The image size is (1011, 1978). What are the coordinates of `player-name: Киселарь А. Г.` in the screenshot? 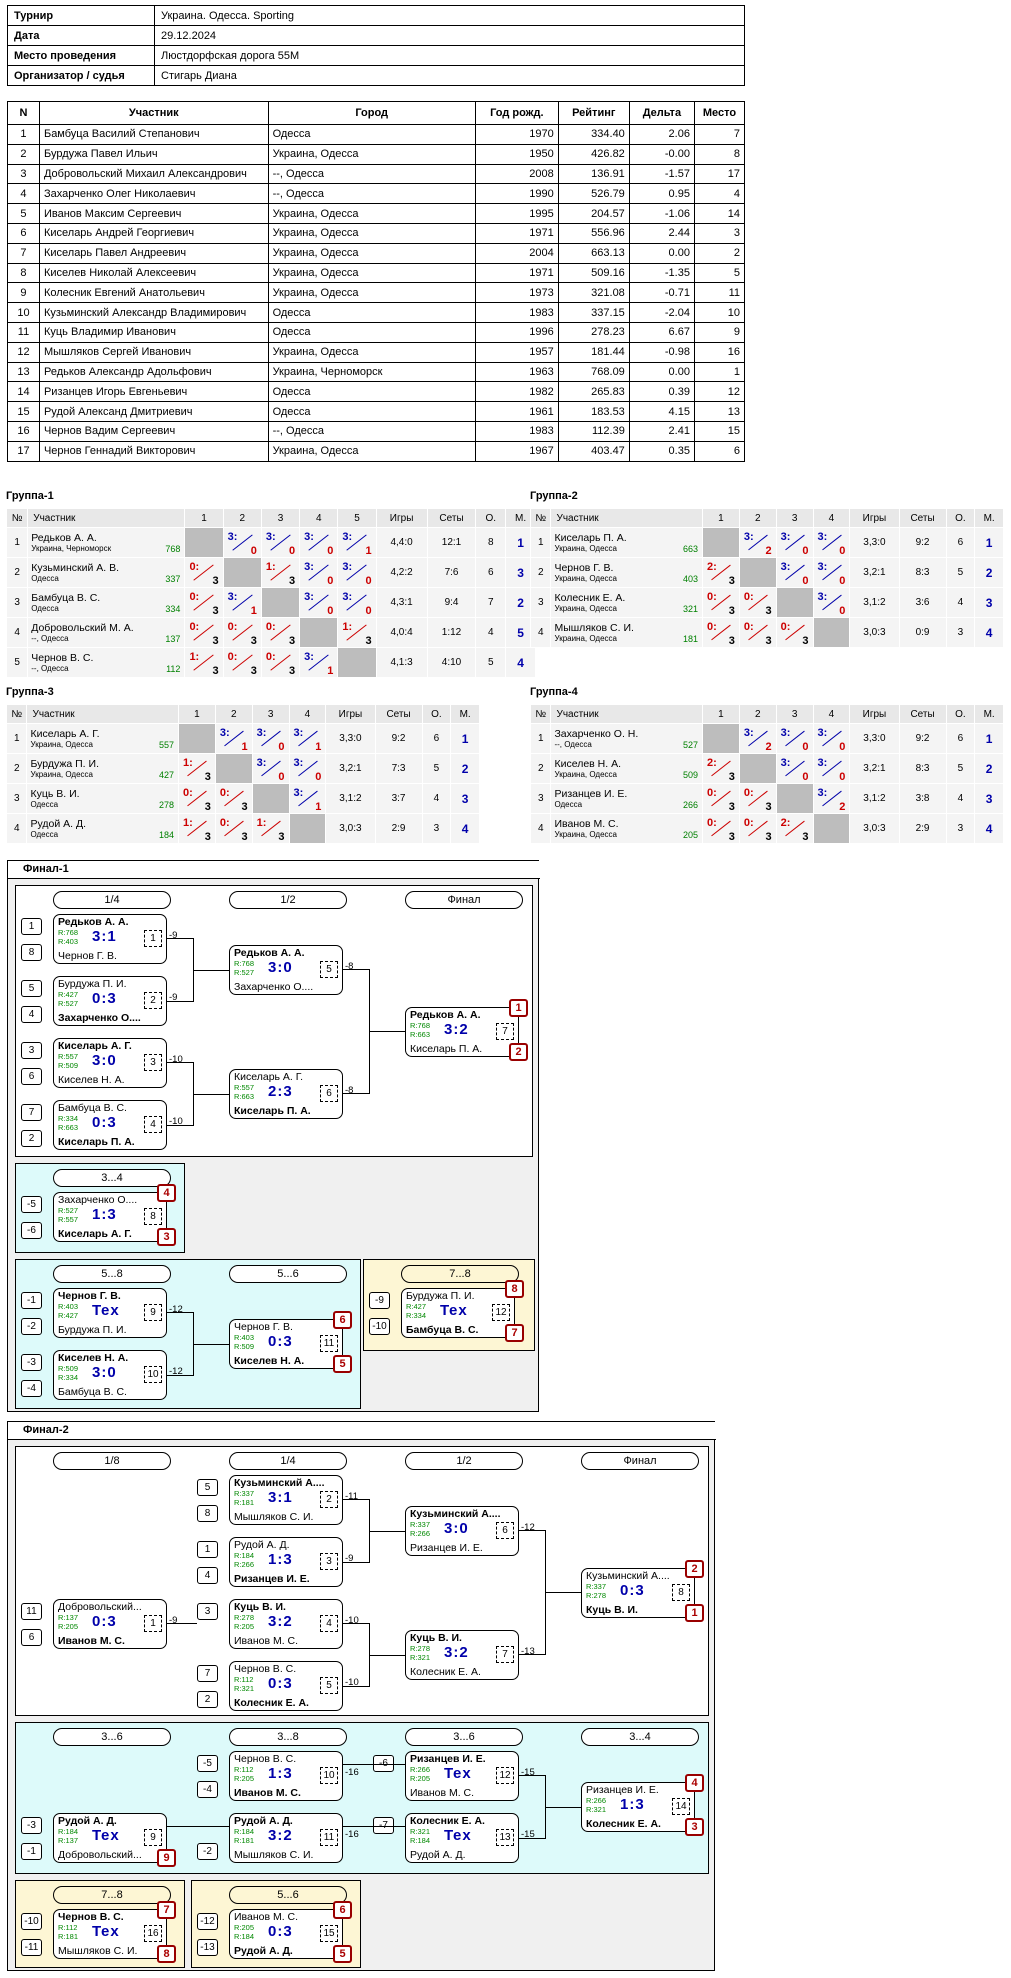 It's located at (65, 734).